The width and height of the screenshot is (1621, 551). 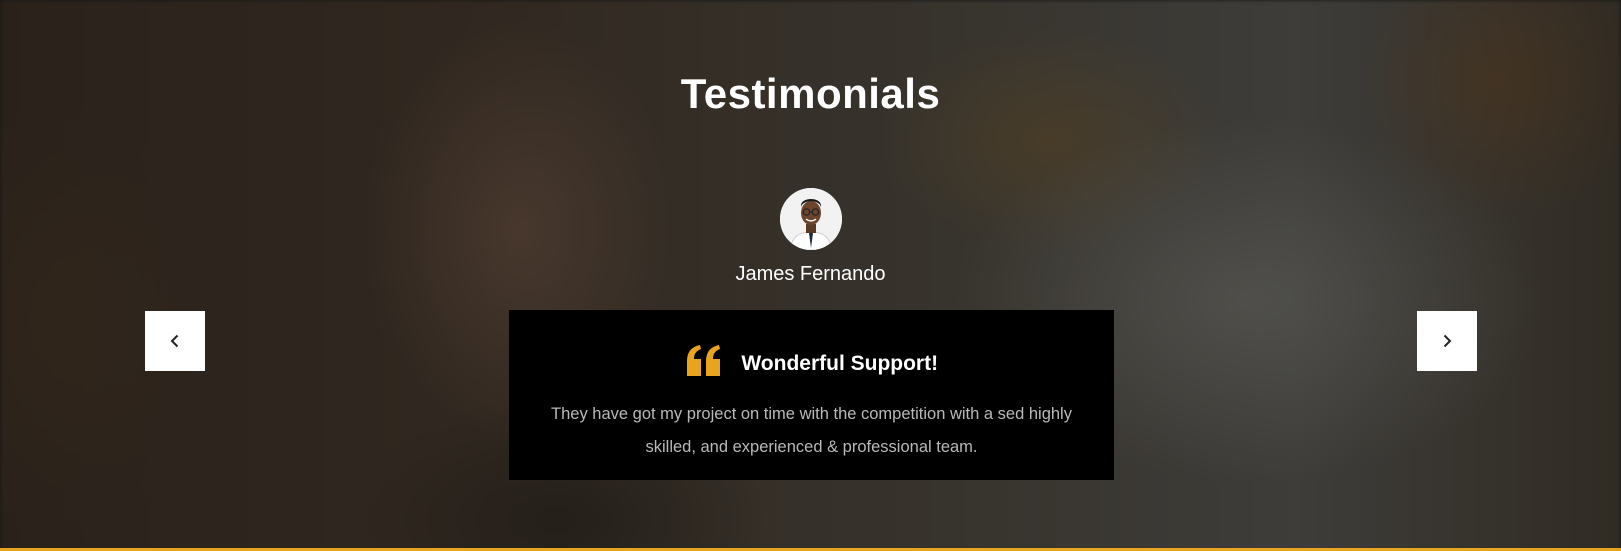 I want to click on avatar, so click(x=811, y=219).